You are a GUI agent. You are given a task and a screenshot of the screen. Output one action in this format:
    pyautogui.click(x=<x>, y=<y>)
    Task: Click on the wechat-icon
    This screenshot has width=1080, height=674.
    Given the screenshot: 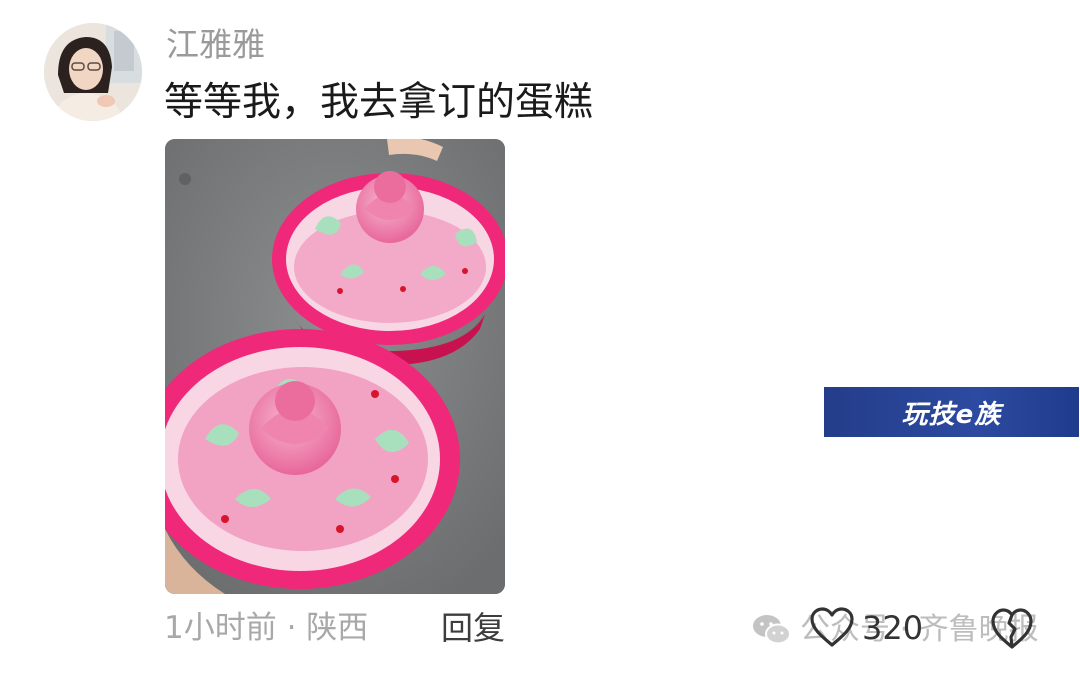 What is the action you would take?
    pyautogui.click(x=772, y=630)
    